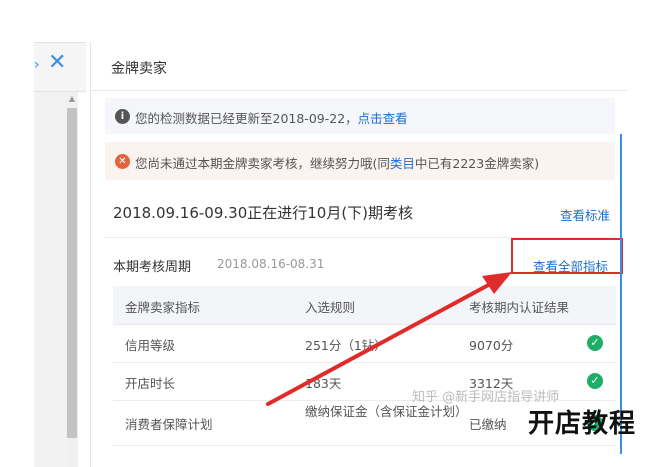 The height and width of the screenshot is (467, 662). Describe the element at coordinates (389, 339) in the screenshot. I see `annotation-arrow` at that location.